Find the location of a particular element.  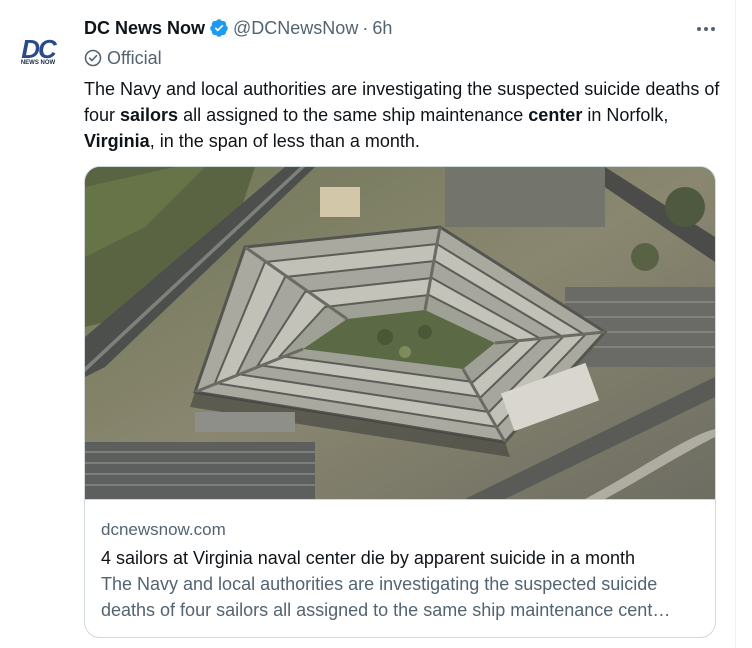

author-handle: @DCNewsNow is located at coordinates (295, 28).